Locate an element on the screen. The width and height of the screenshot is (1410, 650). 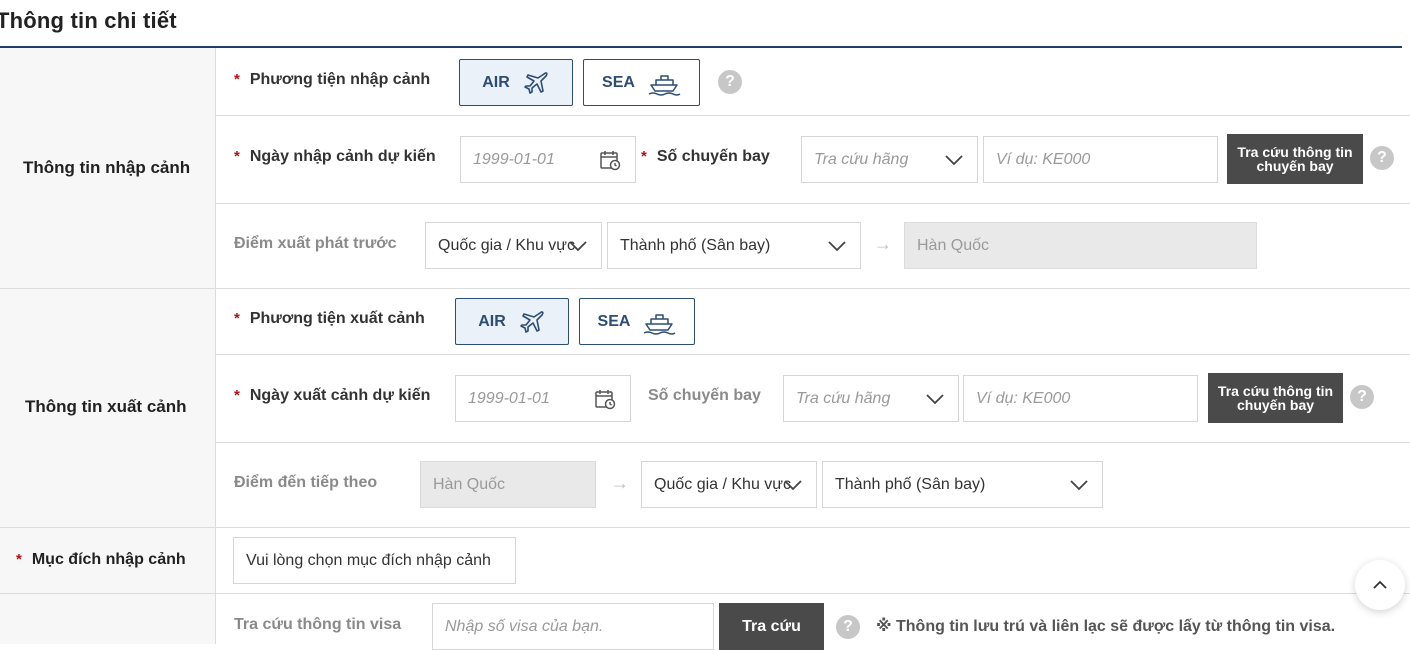
exit-section-label: Thông tin xuất cảnh is located at coordinates (106, 406).